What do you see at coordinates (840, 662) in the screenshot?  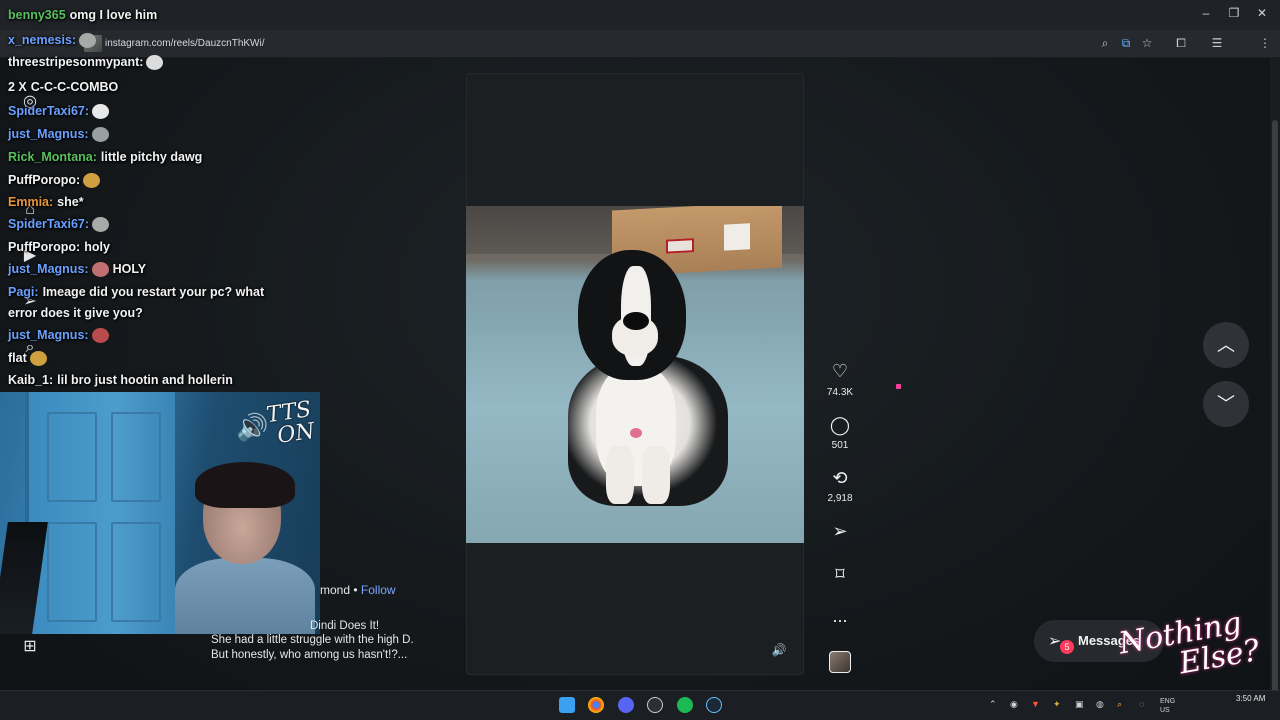 I see `audio-avatar` at bounding box center [840, 662].